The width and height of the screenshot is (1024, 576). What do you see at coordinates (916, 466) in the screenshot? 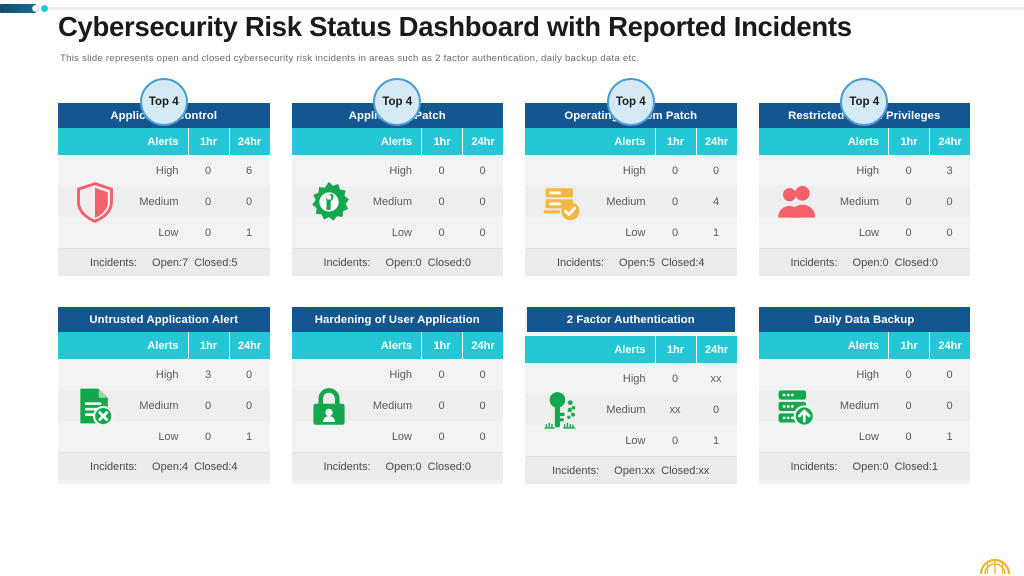
I see `incidents-closed: Closed:1` at bounding box center [916, 466].